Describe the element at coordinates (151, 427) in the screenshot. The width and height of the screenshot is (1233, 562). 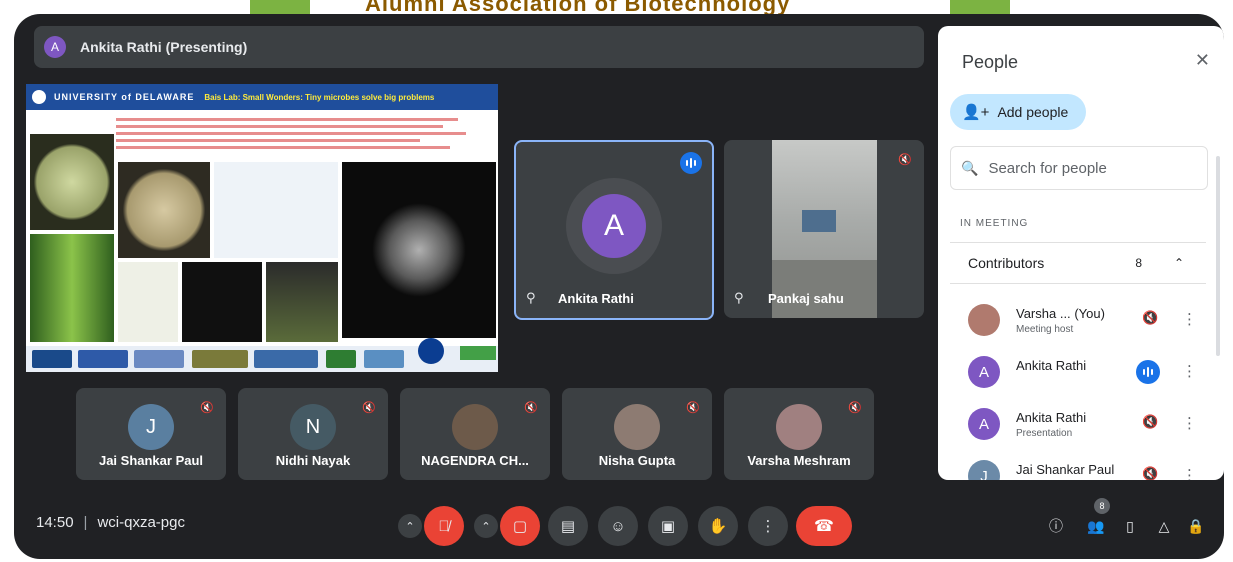
I see `participant-avatar: J` at that location.